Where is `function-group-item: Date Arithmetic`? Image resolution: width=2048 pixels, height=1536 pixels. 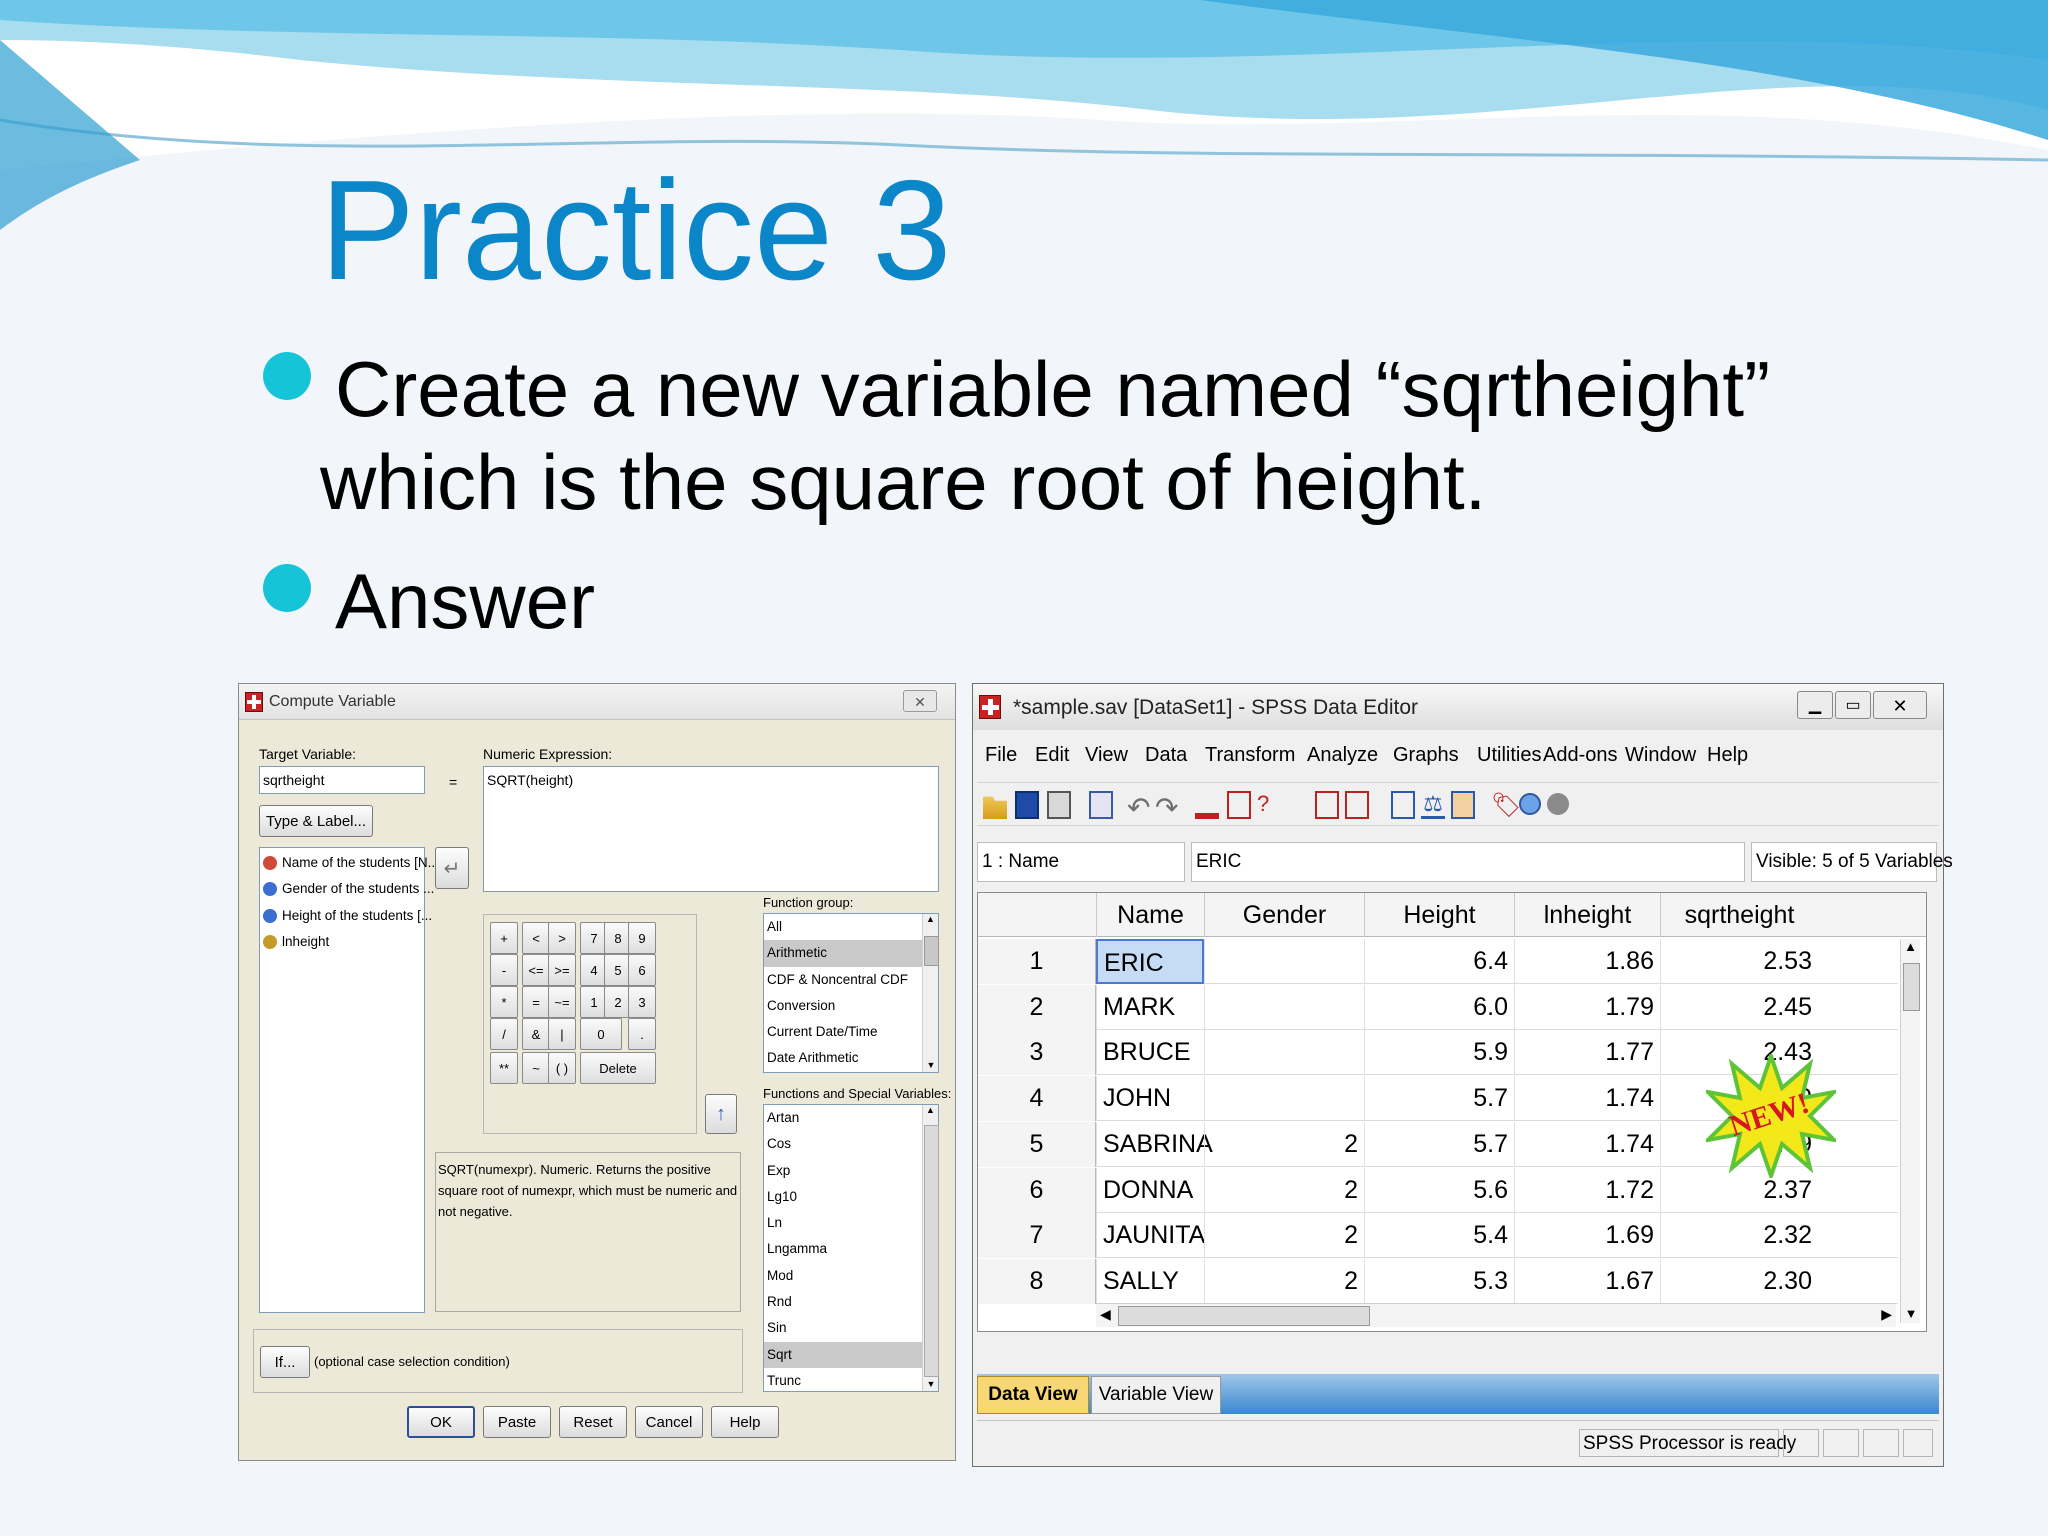 function-group-item: Date Arithmetic is located at coordinates (851, 1058).